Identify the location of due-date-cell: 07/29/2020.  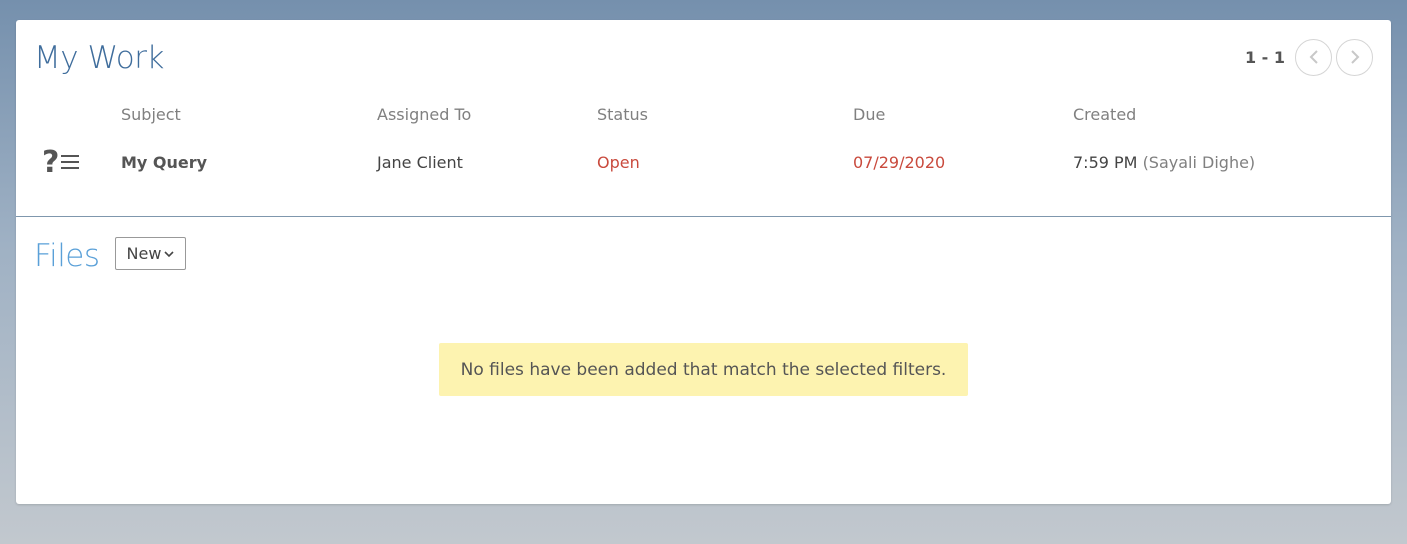
(899, 162).